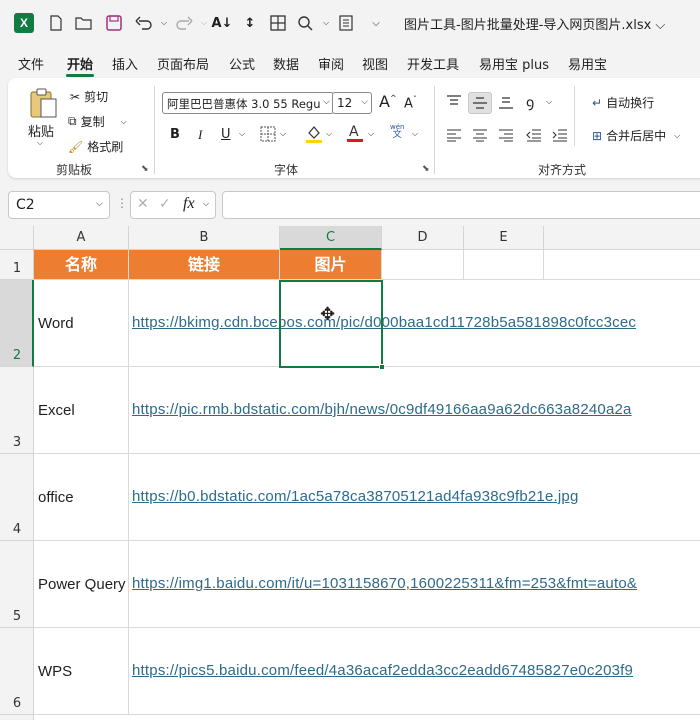 This screenshot has width=700, height=720. I want to click on bold-button: B, so click(175, 134).